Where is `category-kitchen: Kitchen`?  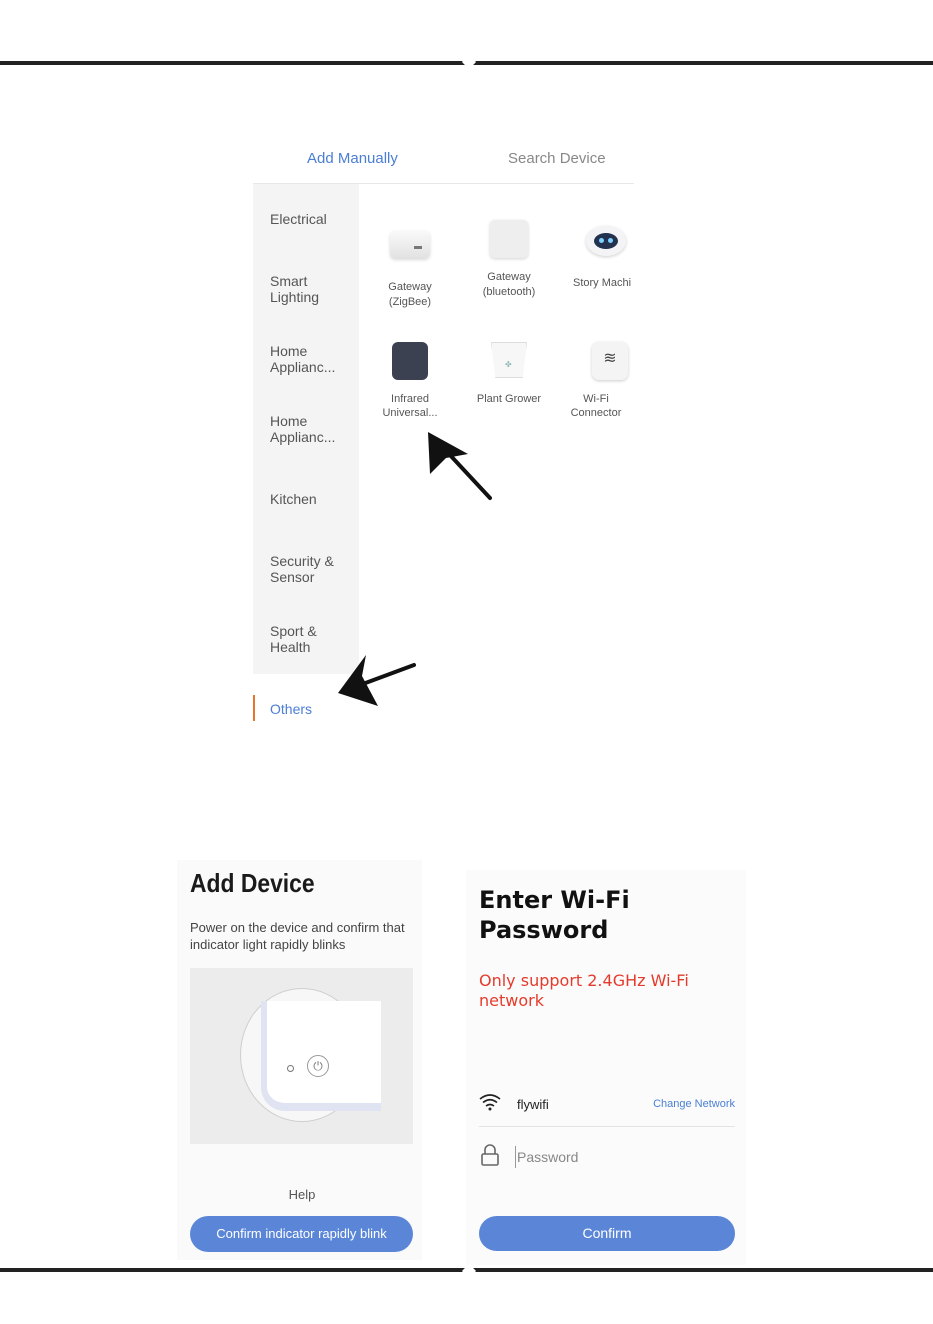
category-kitchen: Kitchen is located at coordinates (313, 499).